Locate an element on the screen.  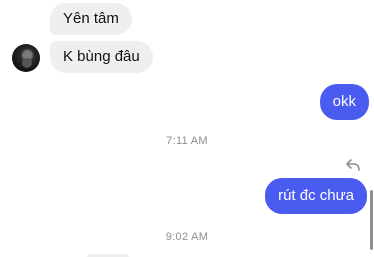
outgoing-message-bubble: rút đc chưa is located at coordinates (316, 196).